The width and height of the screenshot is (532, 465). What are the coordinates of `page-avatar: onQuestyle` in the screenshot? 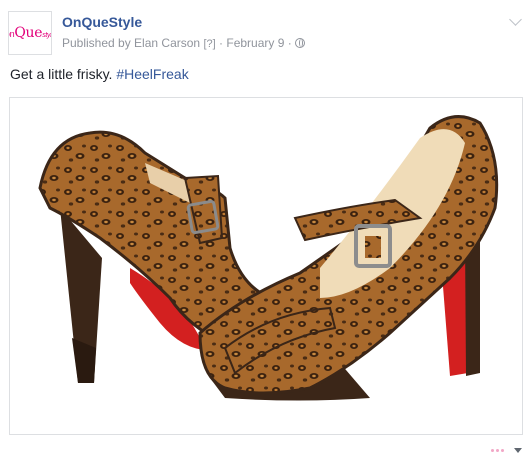 It's located at (30, 33).